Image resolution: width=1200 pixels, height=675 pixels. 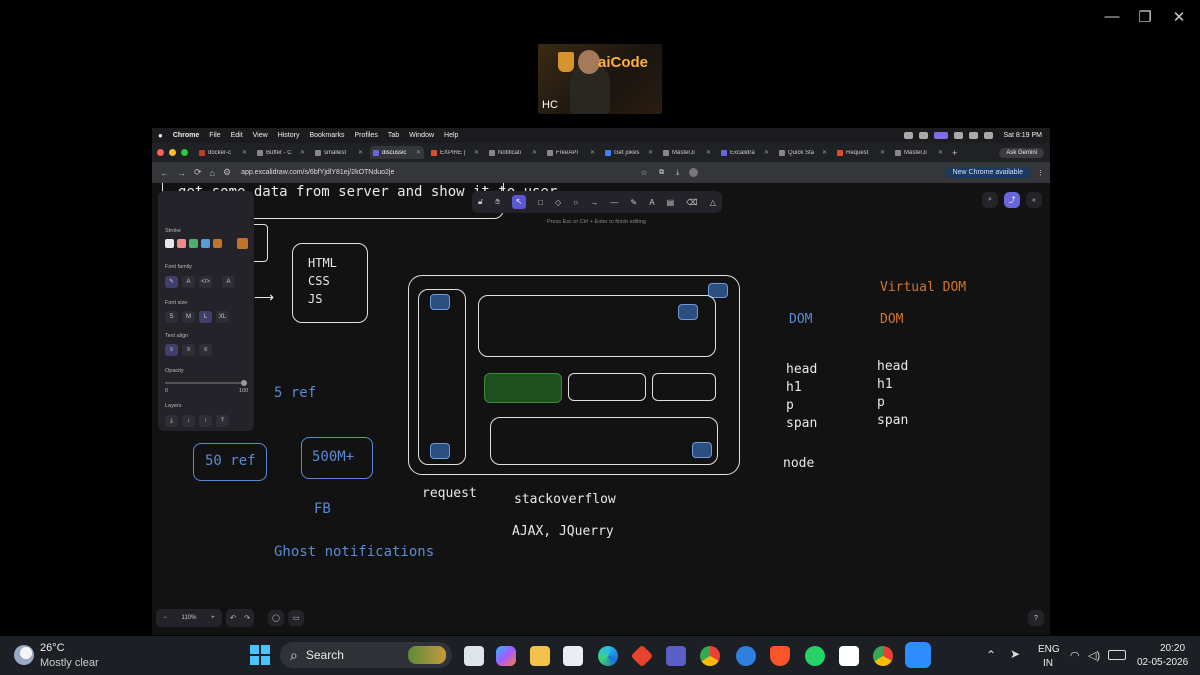 What do you see at coordinates (1012, 200) in the screenshot?
I see `share-button: ⤴` at bounding box center [1012, 200].